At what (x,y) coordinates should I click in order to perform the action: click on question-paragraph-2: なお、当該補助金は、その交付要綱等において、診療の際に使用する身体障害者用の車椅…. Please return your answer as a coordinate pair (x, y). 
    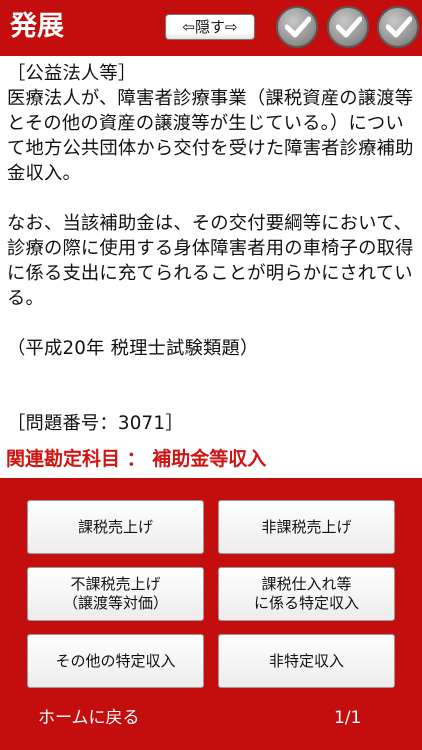
    Looking at the image, I should click on (210, 261).